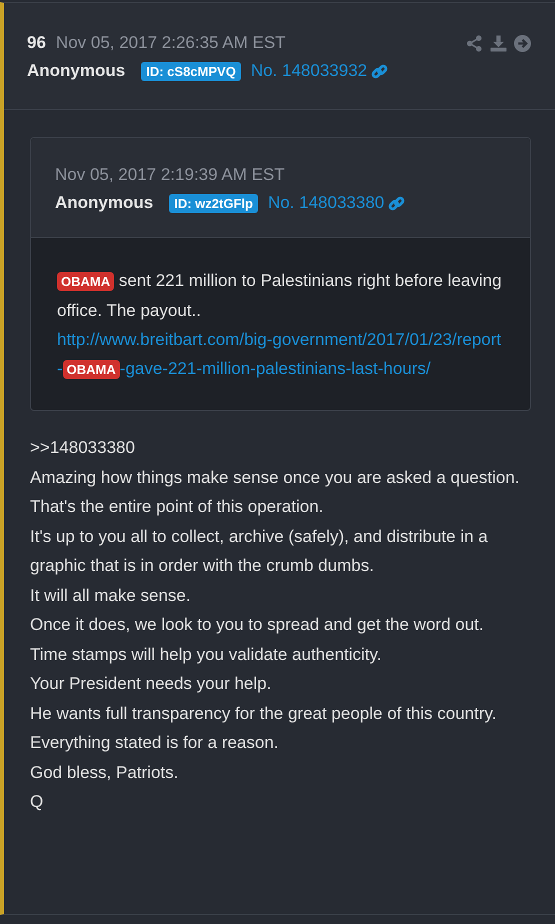 Image resolution: width=555 pixels, height=924 pixels. What do you see at coordinates (264, 713) in the screenshot?
I see `post-text-line: He wants full transparency for the great people of this country.` at bounding box center [264, 713].